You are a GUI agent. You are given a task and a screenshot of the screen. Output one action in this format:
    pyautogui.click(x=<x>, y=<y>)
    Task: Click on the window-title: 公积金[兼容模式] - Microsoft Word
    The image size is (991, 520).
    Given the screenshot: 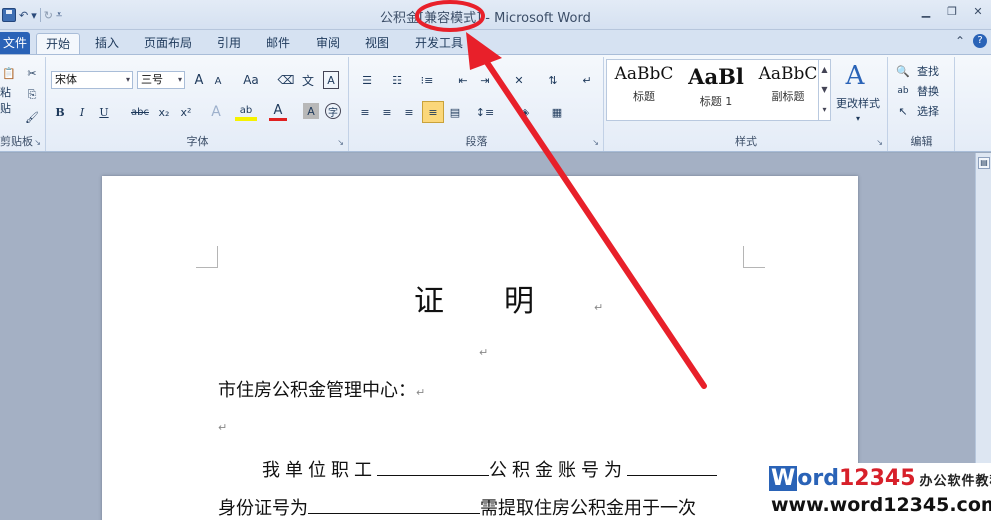 What is the action you would take?
    pyautogui.click(x=485, y=16)
    